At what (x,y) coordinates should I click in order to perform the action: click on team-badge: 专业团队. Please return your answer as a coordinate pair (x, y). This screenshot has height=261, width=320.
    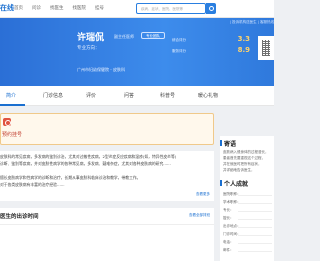
    Looking at the image, I should click on (153, 35).